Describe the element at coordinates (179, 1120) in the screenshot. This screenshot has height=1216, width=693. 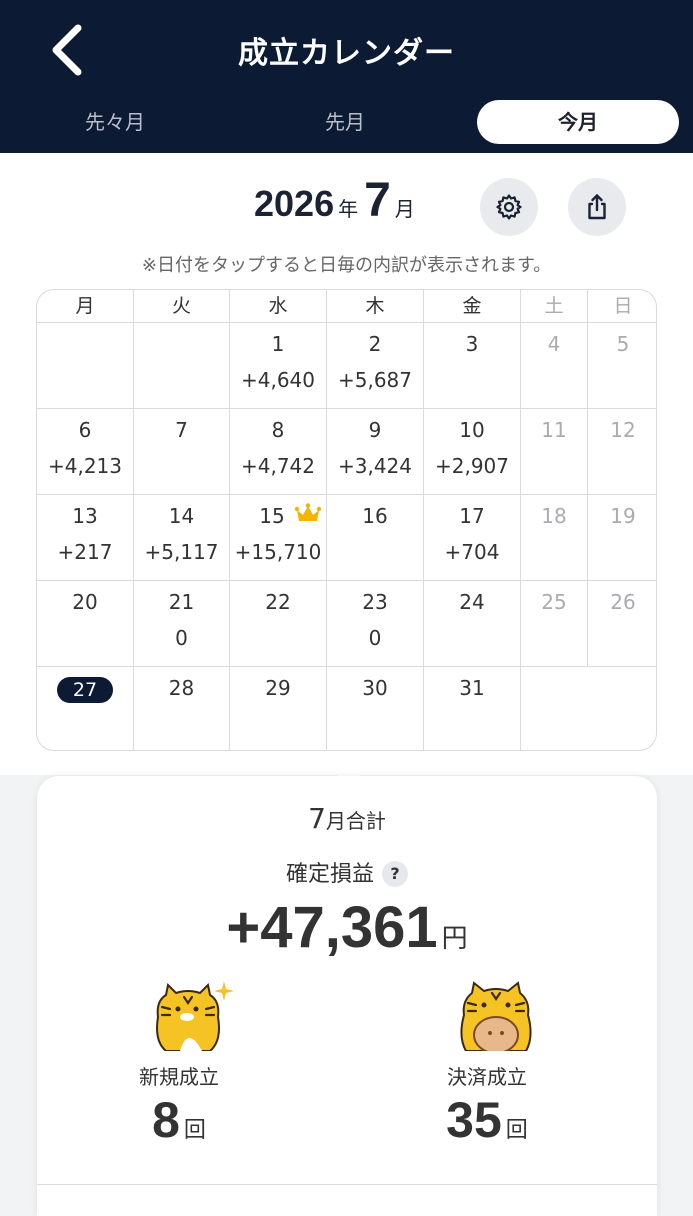
I see `new-trades-count: 8回` at that location.